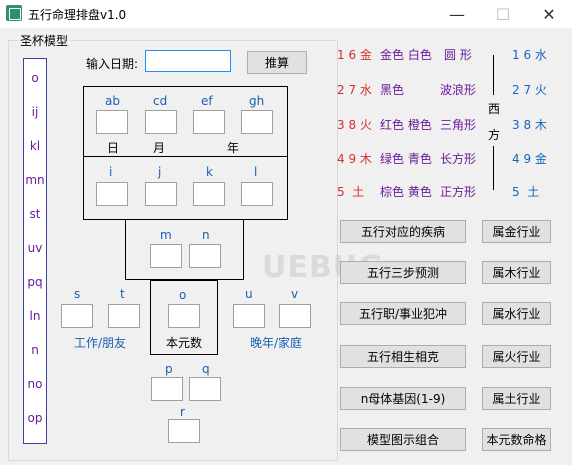 Image resolution: width=572 pixels, height=465 pixels. I want to click on col-label-i: i, so click(111, 172).